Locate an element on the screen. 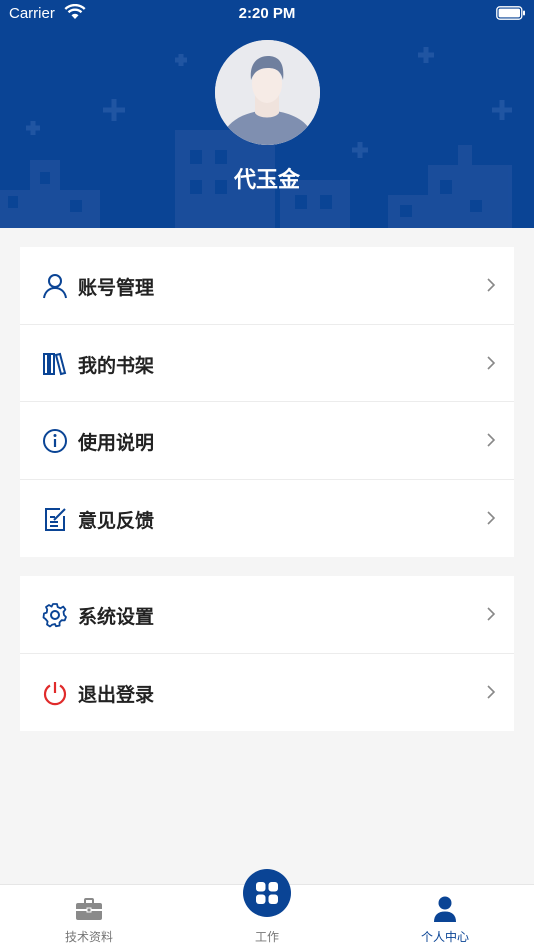 This screenshot has height=950, width=534. menu-item-label: 账号管理 is located at coordinates (116, 288).